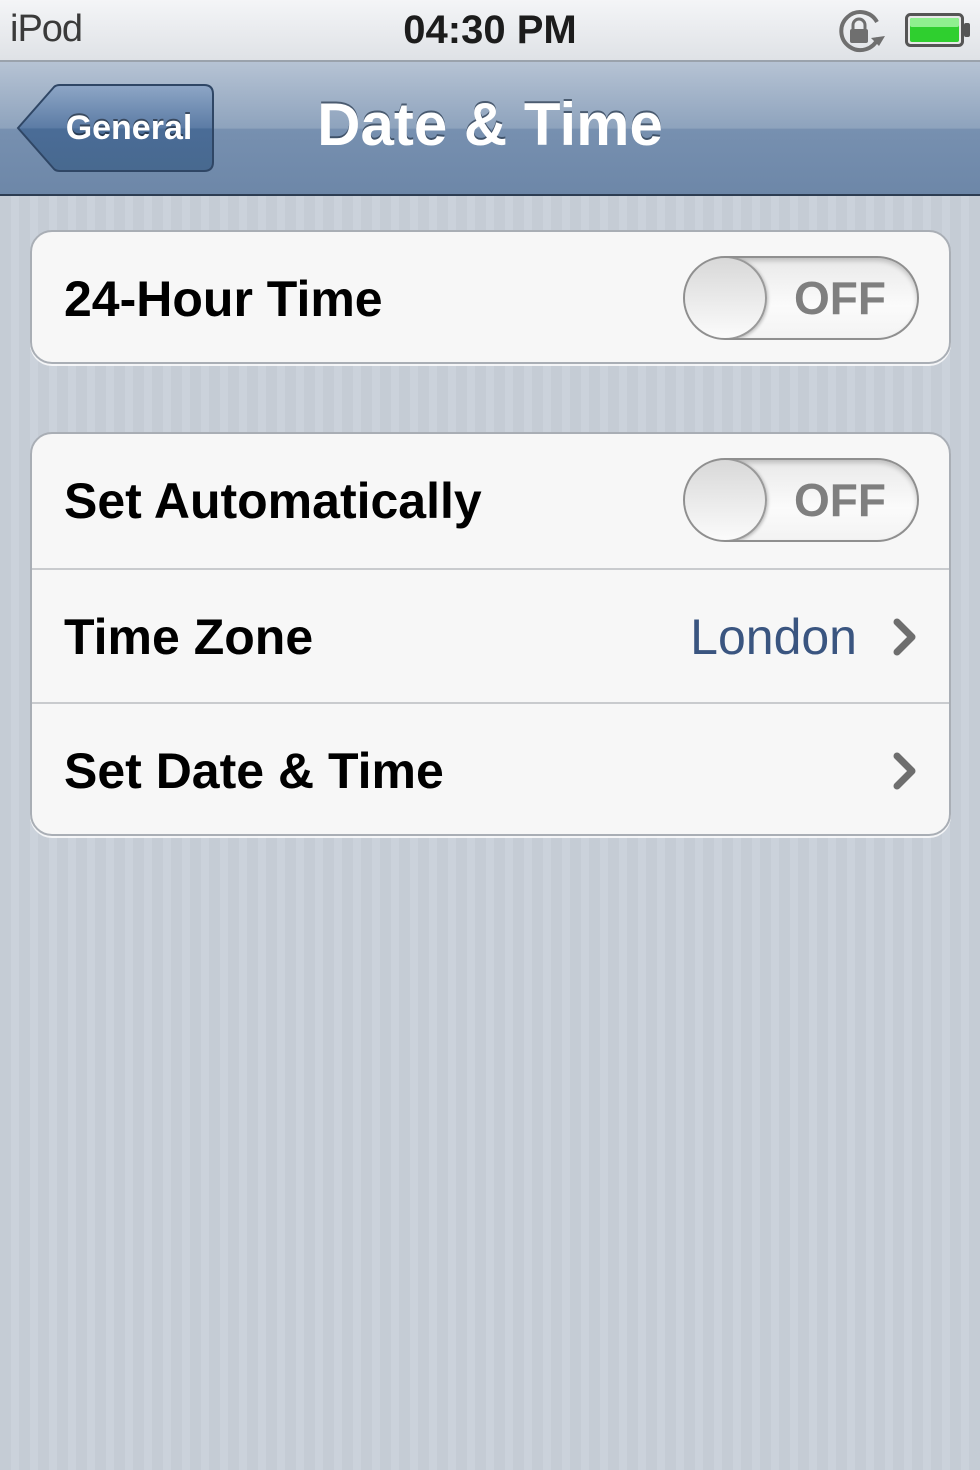  Describe the element at coordinates (773, 637) in the screenshot. I see `time-zone-value: London` at that location.